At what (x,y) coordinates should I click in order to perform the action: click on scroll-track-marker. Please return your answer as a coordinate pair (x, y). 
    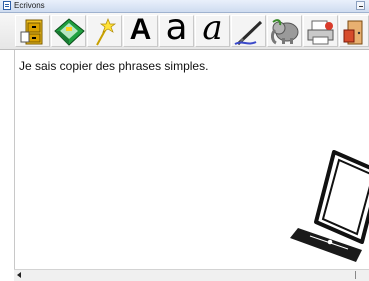
    Looking at the image, I should click on (355, 275).